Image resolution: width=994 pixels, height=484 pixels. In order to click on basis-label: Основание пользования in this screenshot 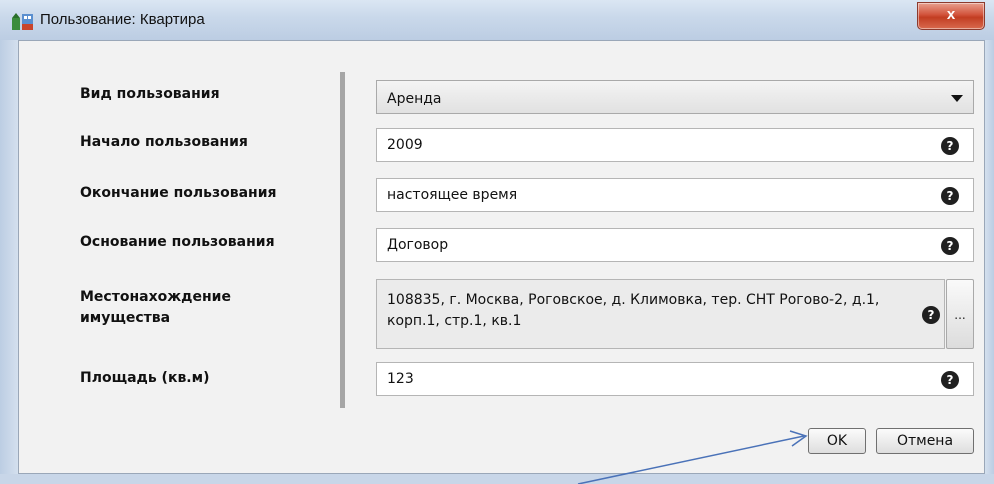, I will do `click(177, 242)`.